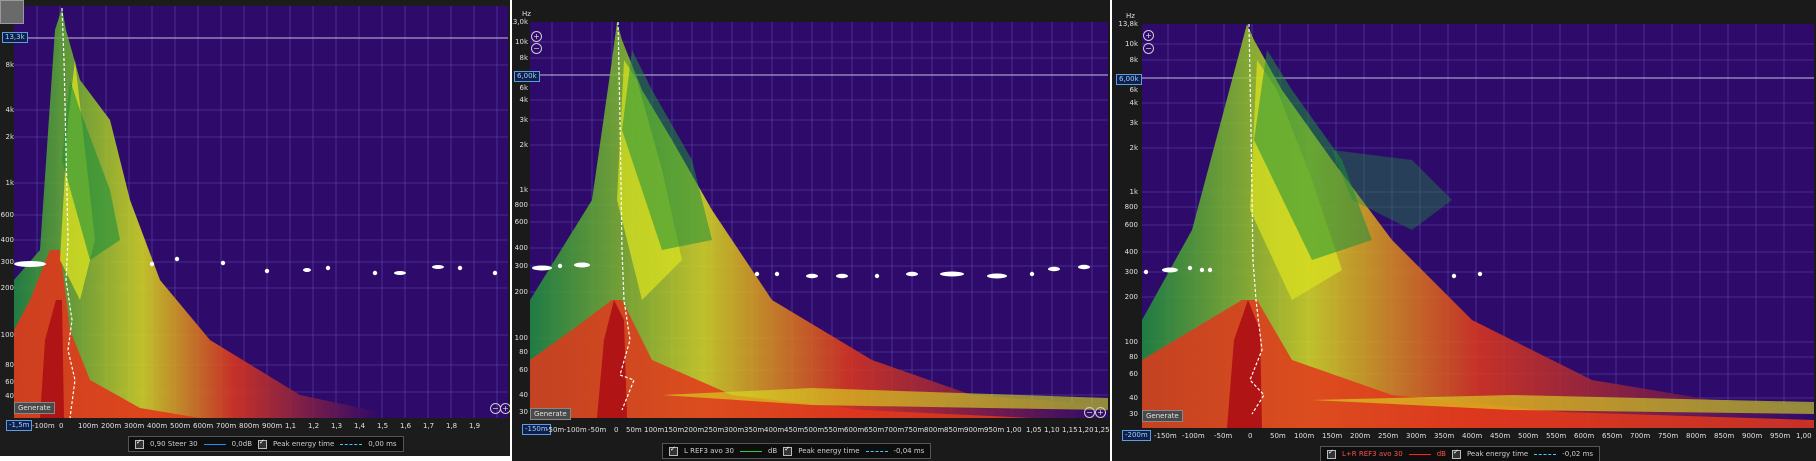  I want to click on time-start-marker: -1,5m, so click(19, 425).